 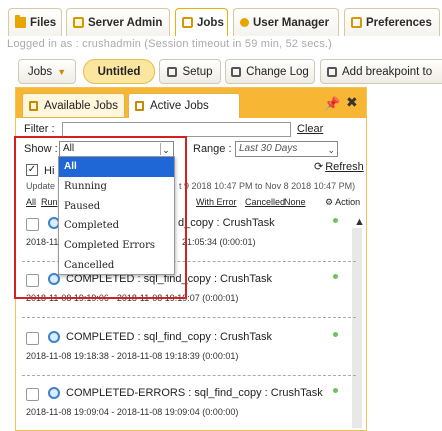 What do you see at coordinates (329, 202) in the screenshot?
I see `gear-icon: ⚙` at bounding box center [329, 202].